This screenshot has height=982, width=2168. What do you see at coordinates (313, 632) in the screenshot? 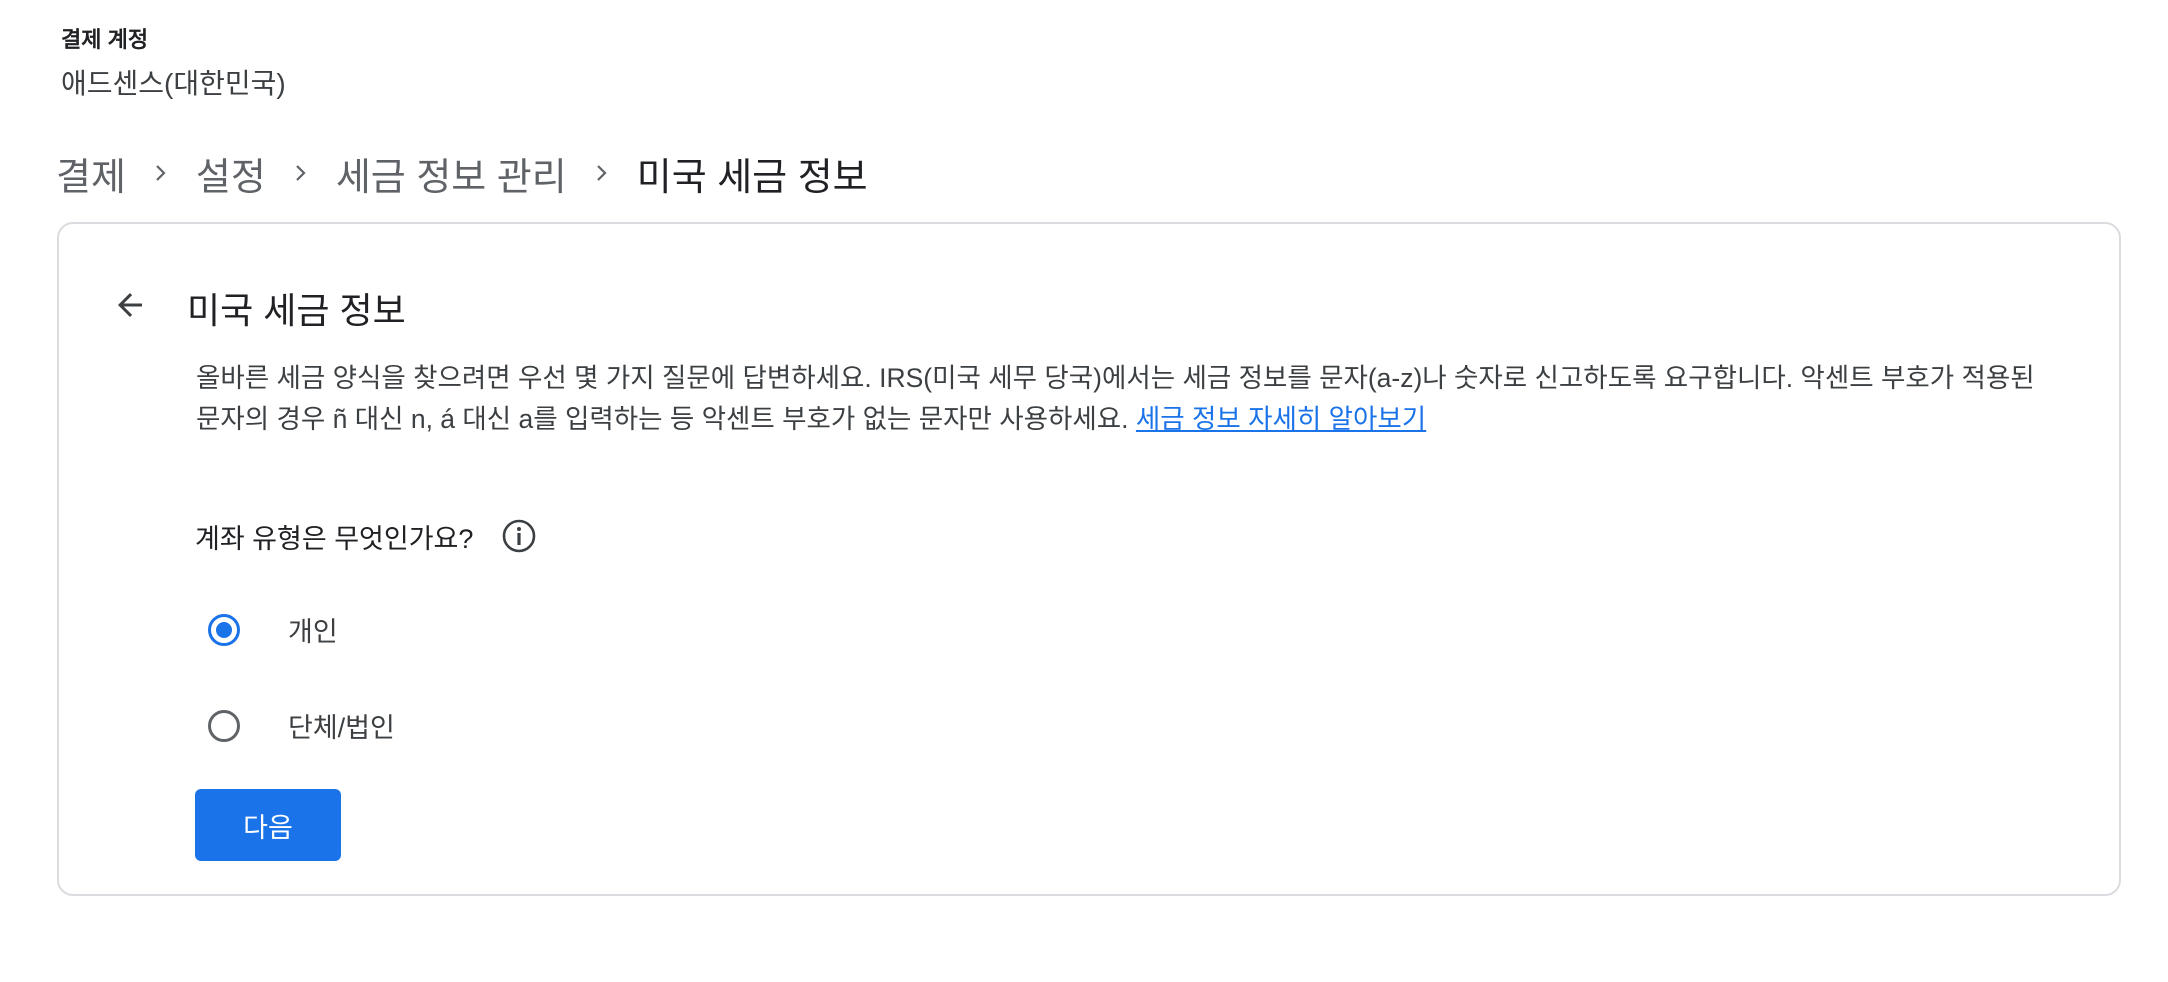
I see `radio-label-individual: 개인` at bounding box center [313, 632].